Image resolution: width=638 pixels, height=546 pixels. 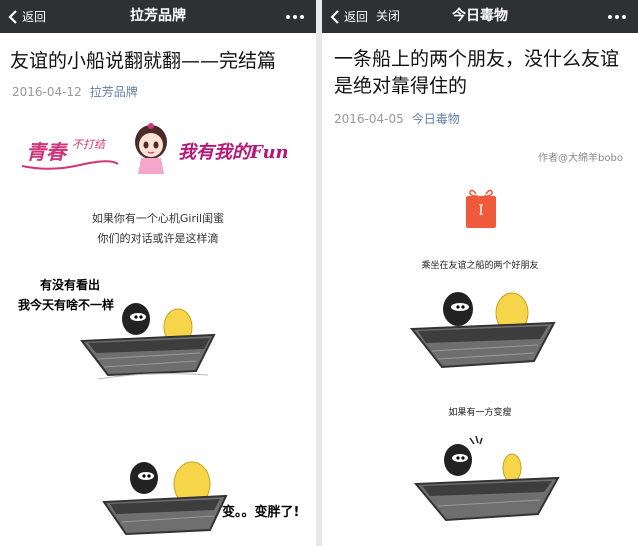 I want to click on right-article-title: 一条船上的两个朋友，没什么友谊是绝对靠得住的, so click(x=477, y=72).